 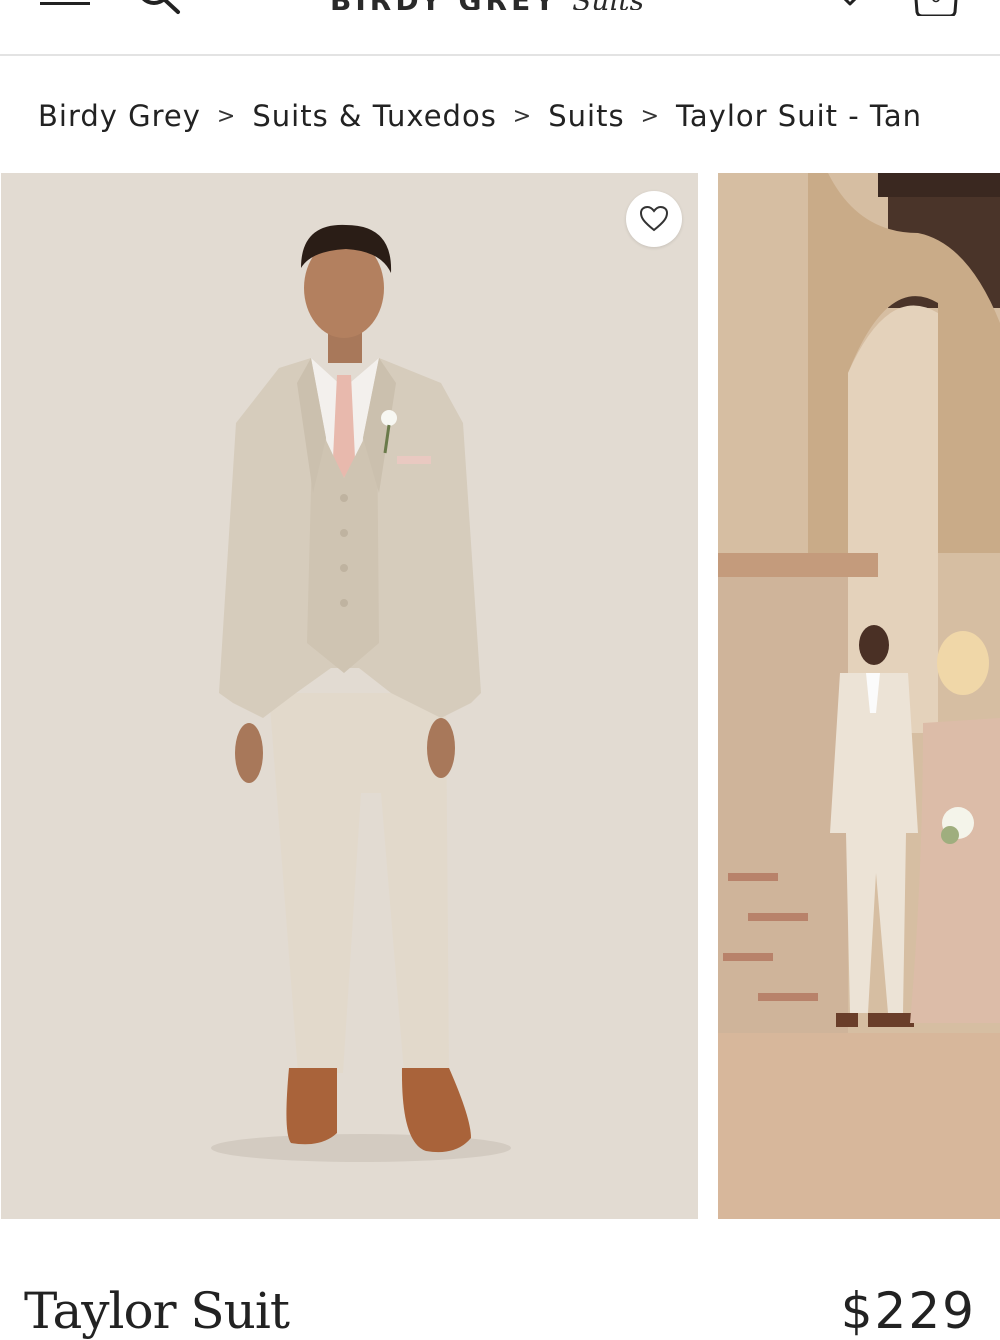 What do you see at coordinates (374, 116) in the screenshot?
I see `breadcrumb-suits-tuxedos: Suits & Tuxedos` at bounding box center [374, 116].